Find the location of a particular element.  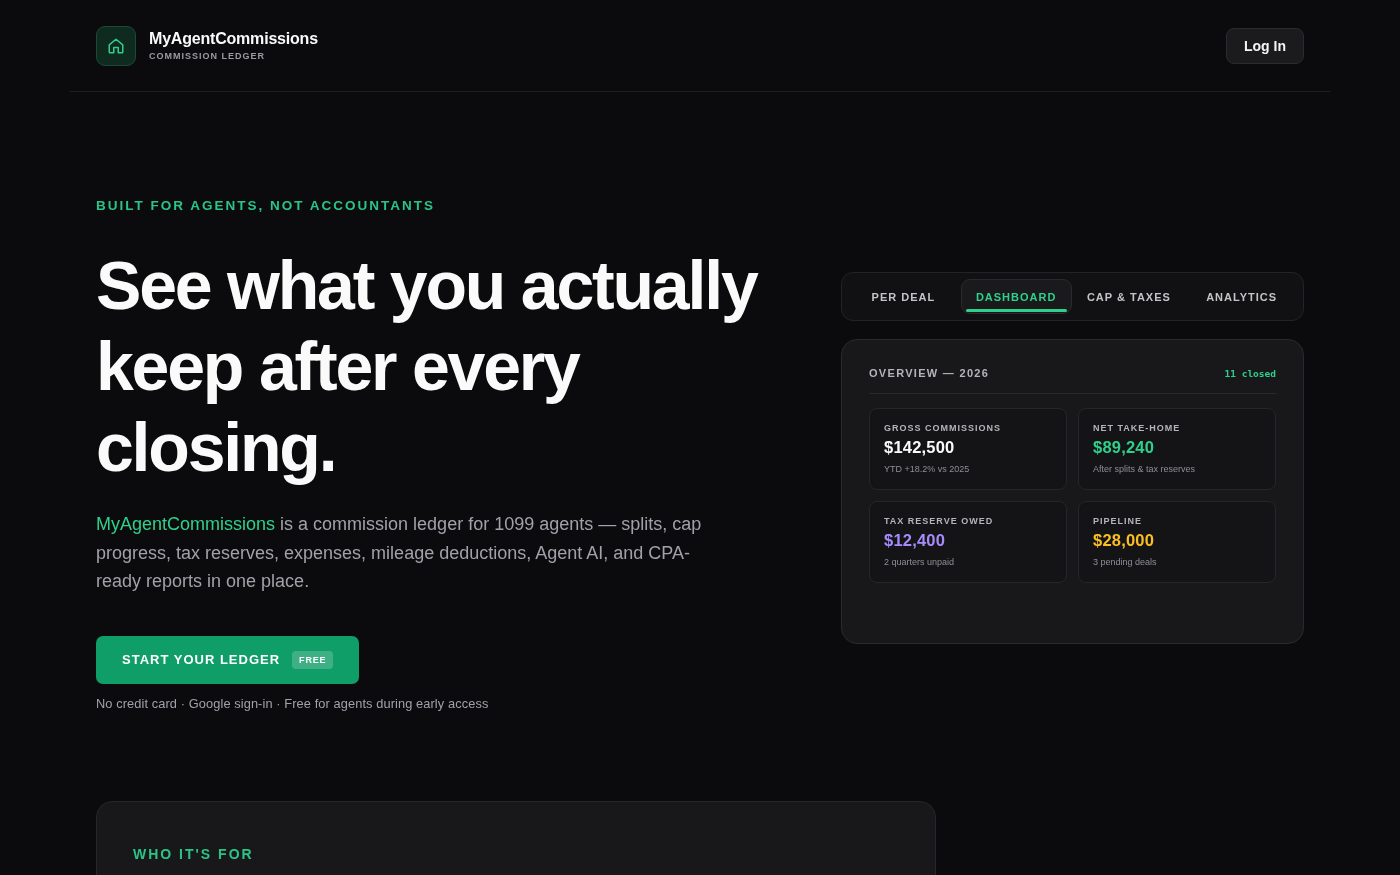

section-eyebrow: WHO IT'S FOR is located at coordinates (193, 853).